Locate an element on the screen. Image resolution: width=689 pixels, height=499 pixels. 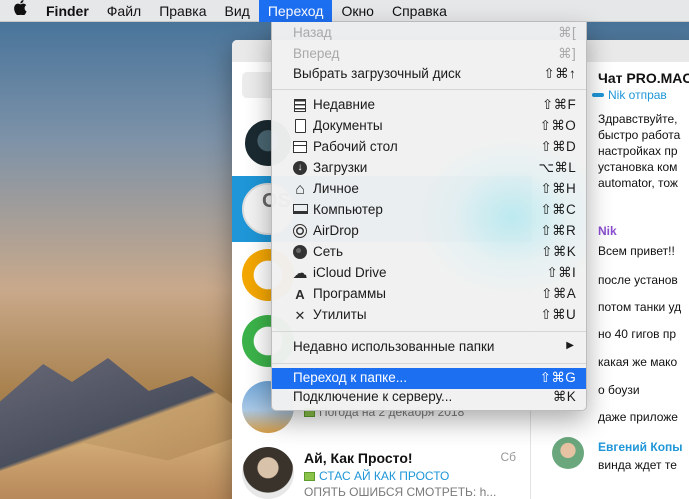
conversation-subtitle: Nik отправ is located at coordinates (629, 95).